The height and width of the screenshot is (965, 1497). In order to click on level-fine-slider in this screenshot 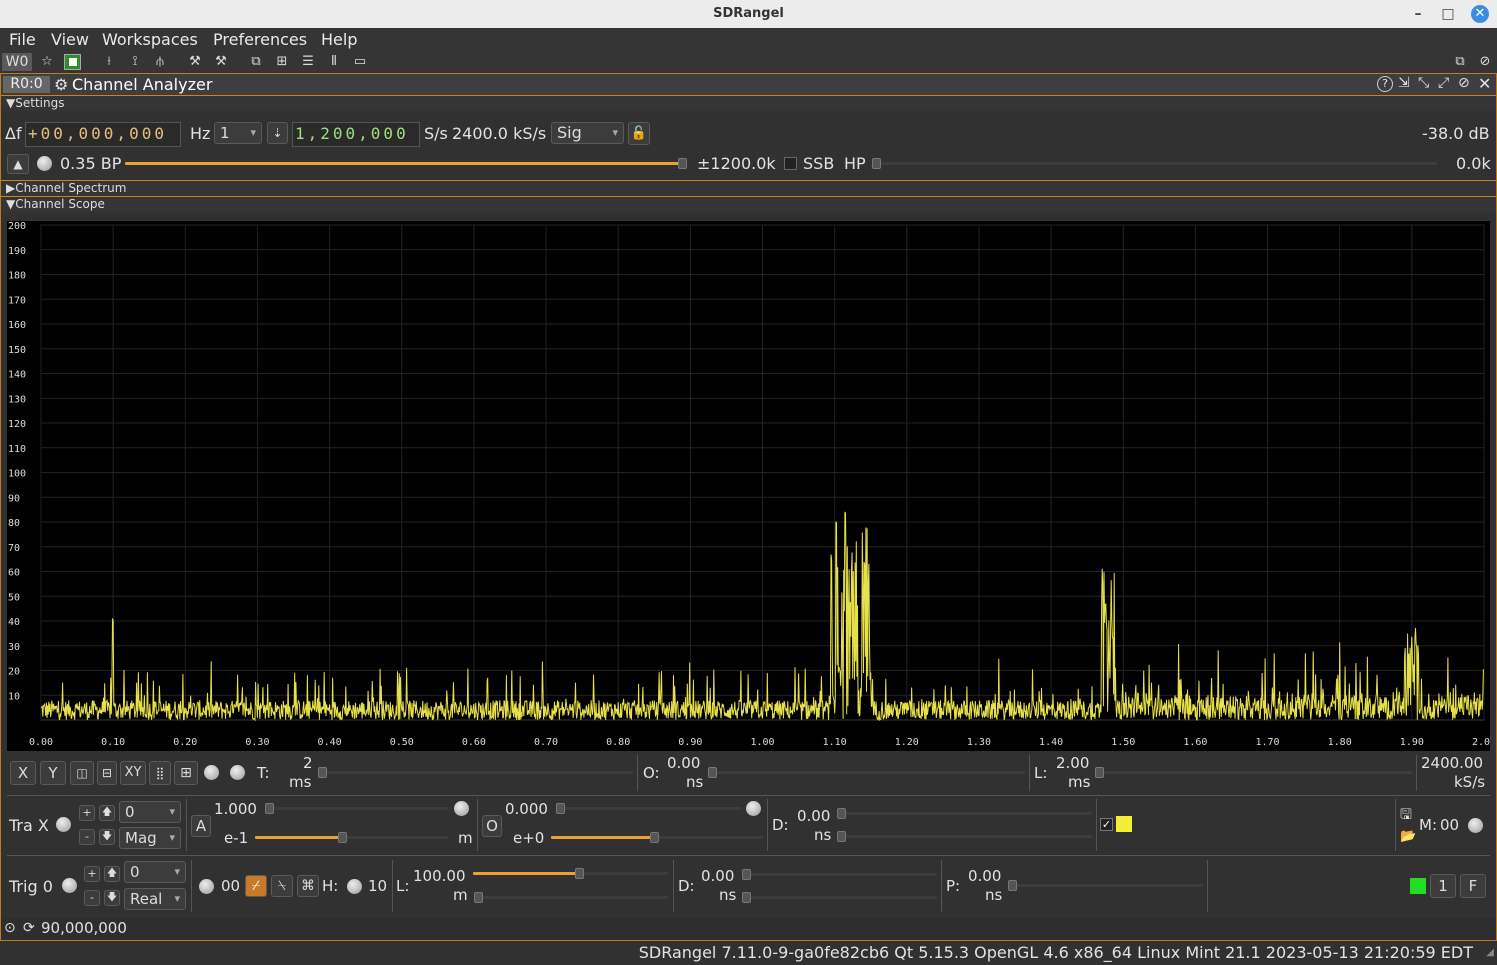, I will do `click(573, 897)`.